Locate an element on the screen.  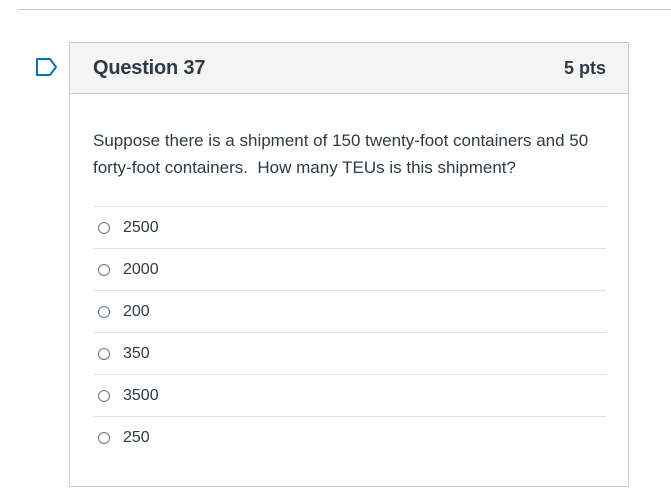
top-divider is located at coordinates (344, 9).